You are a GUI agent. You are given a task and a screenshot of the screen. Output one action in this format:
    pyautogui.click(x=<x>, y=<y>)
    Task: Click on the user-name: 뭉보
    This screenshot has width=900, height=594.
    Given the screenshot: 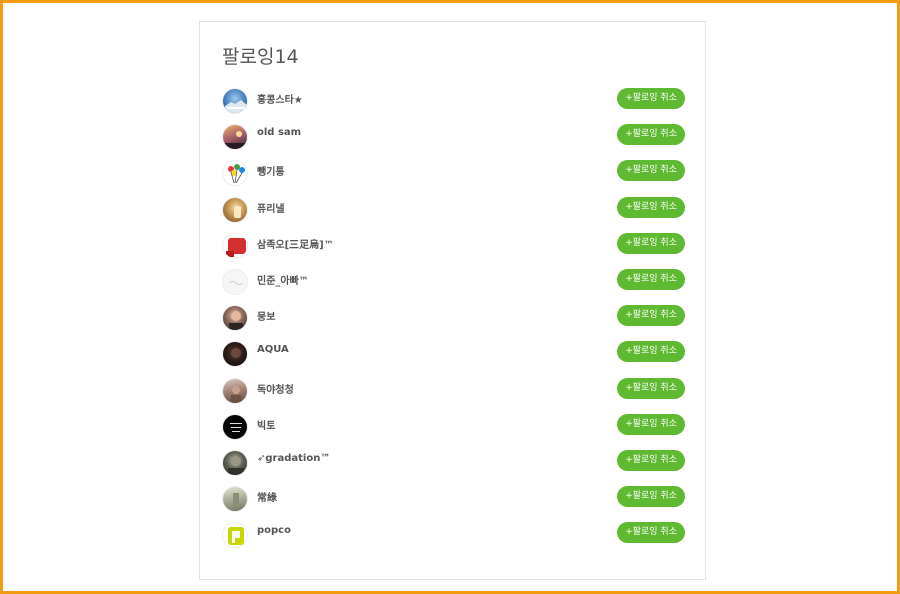 What is the action you would take?
    pyautogui.click(x=266, y=315)
    